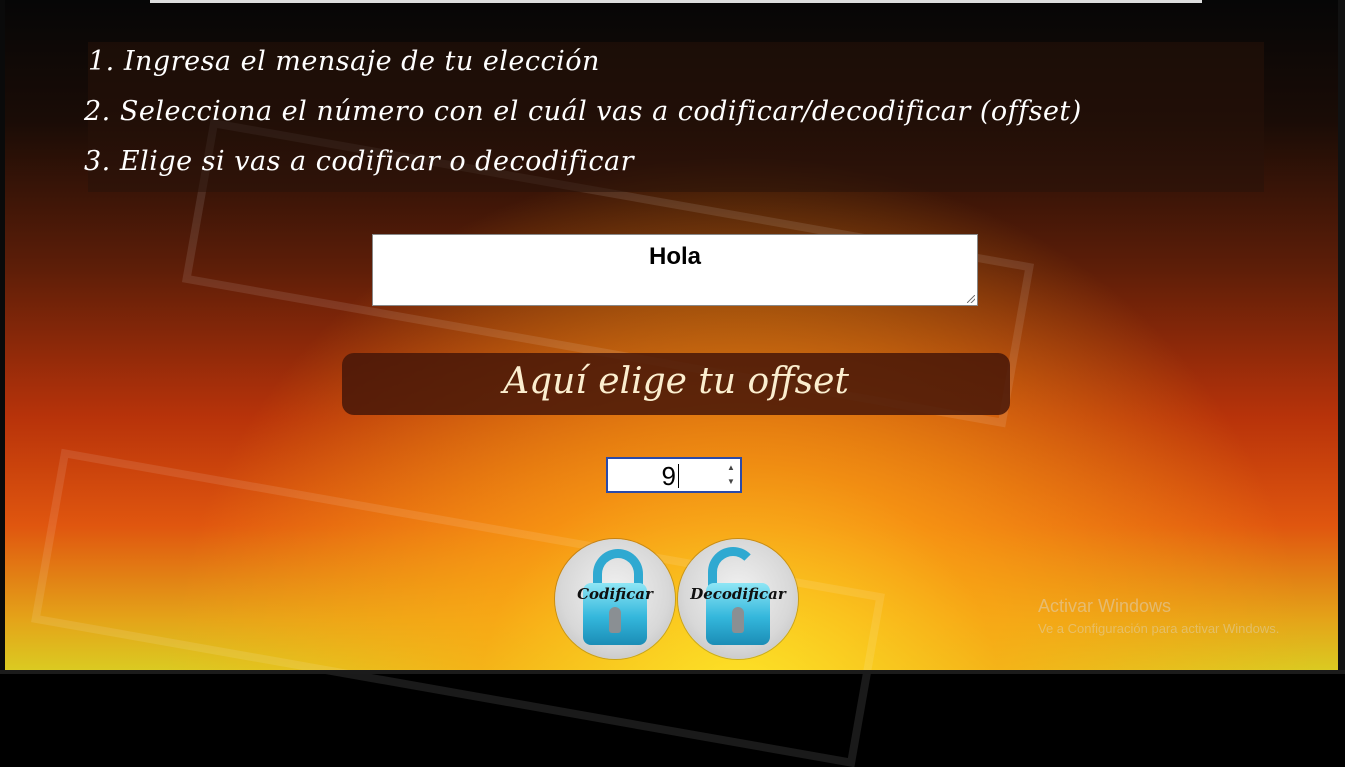  I want to click on decode-button-label: Decodificar, so click(738, 594).